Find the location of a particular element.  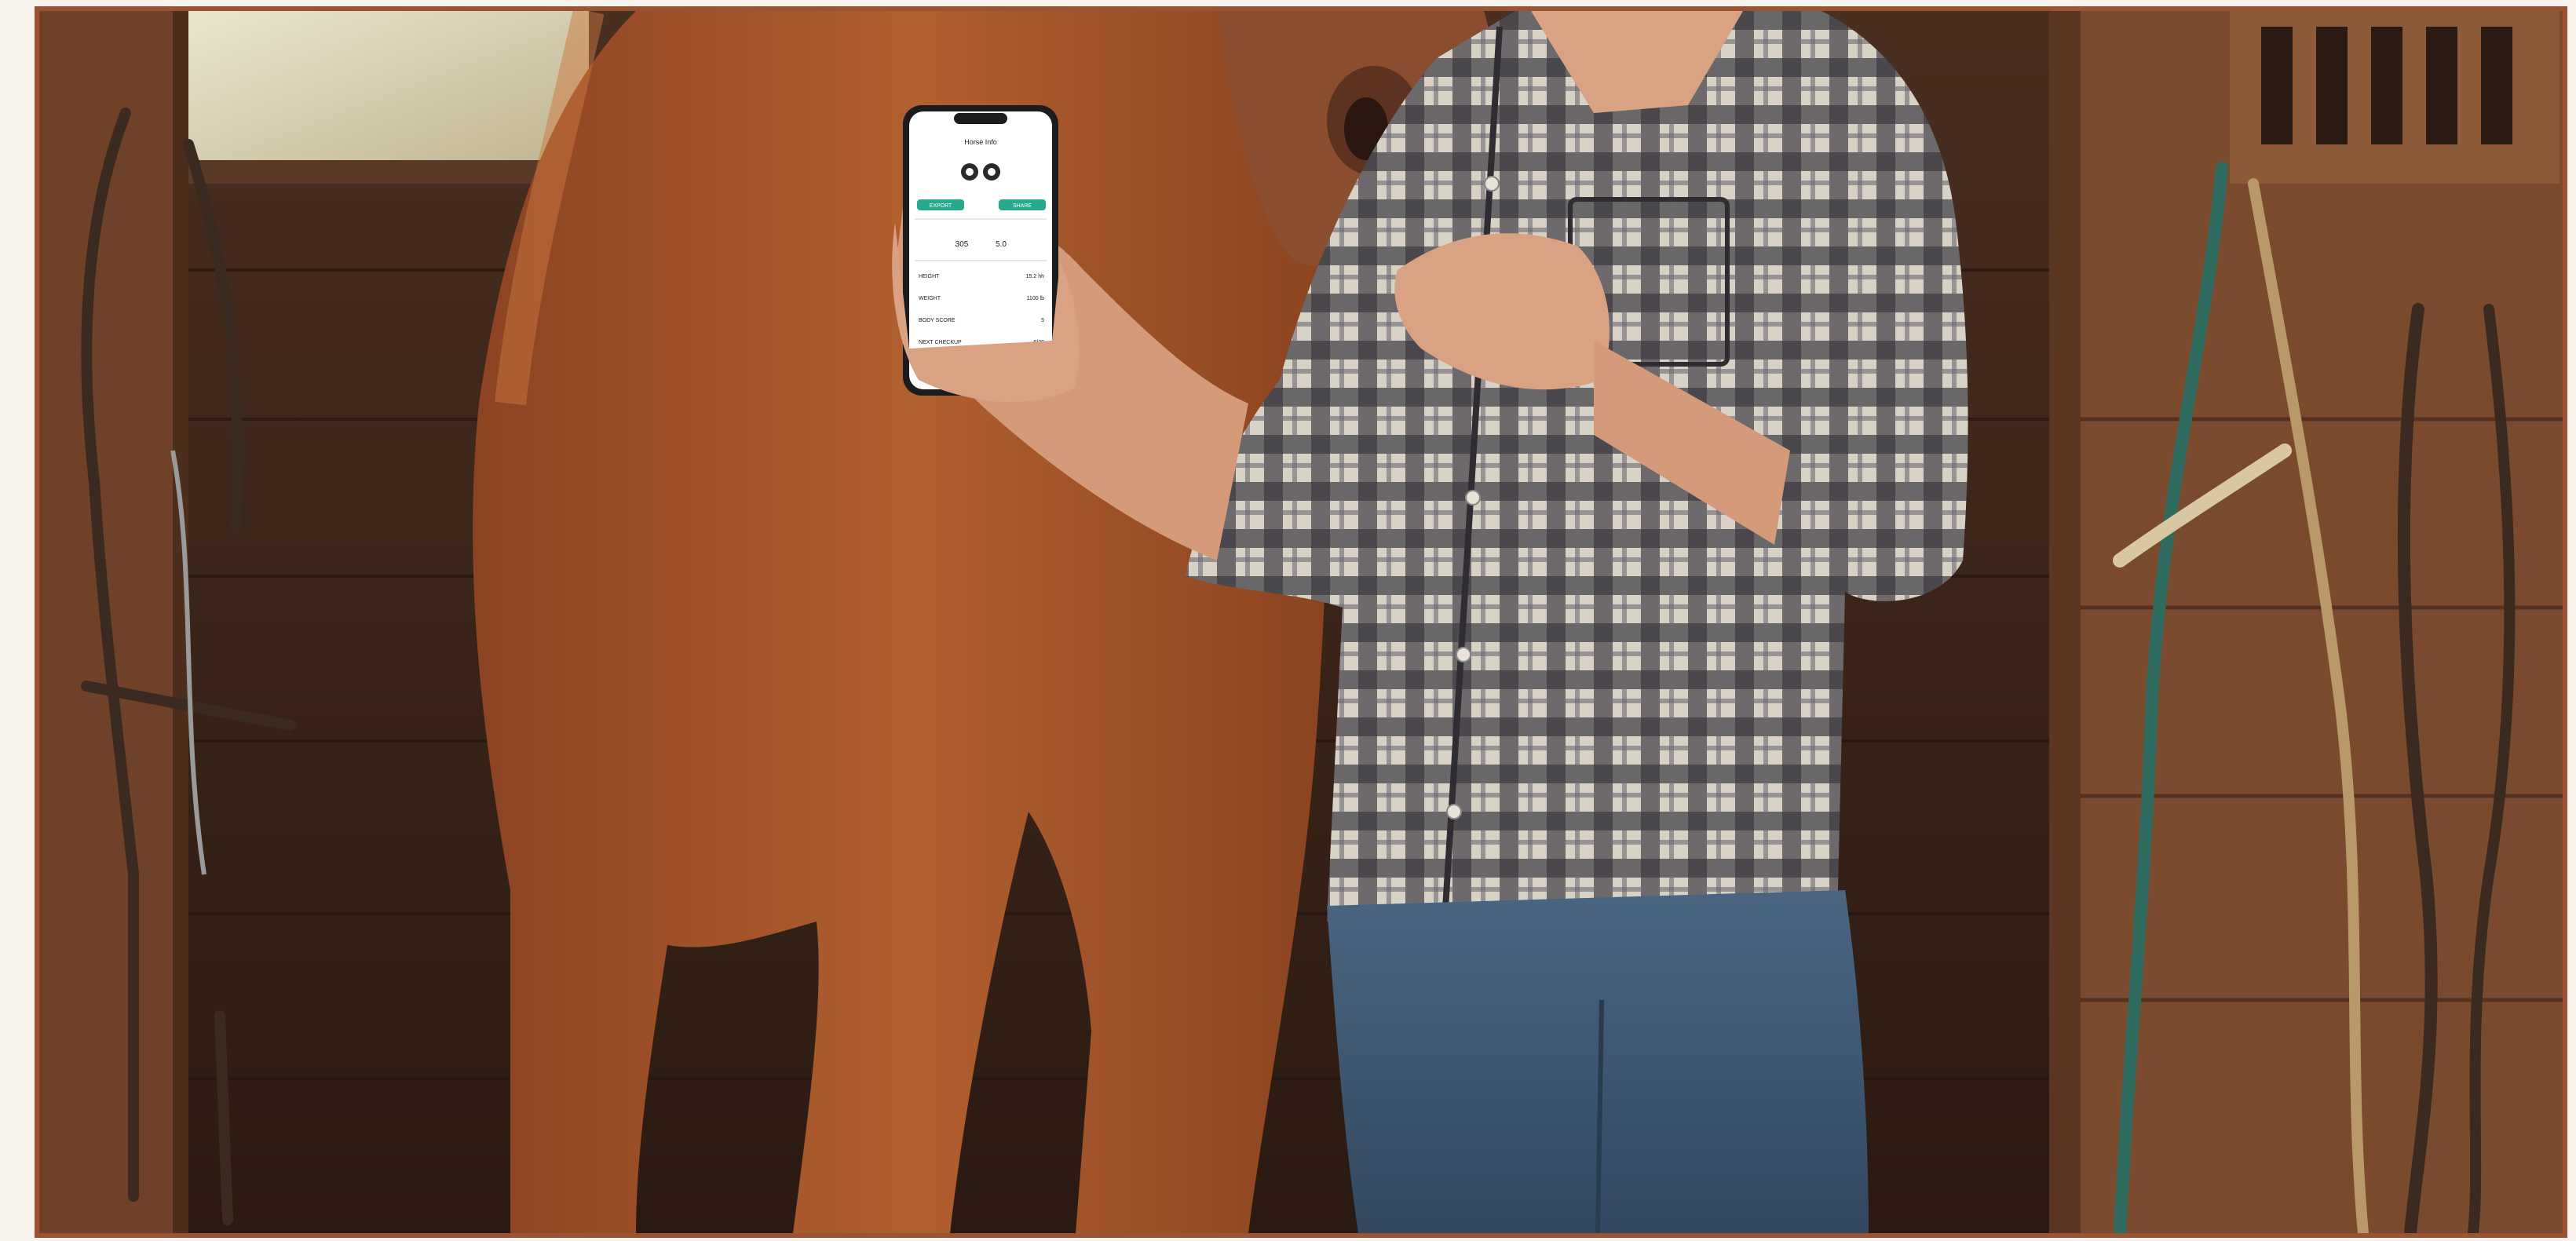

row-label-1: HEIGHT is located at coordinates (929, 276).